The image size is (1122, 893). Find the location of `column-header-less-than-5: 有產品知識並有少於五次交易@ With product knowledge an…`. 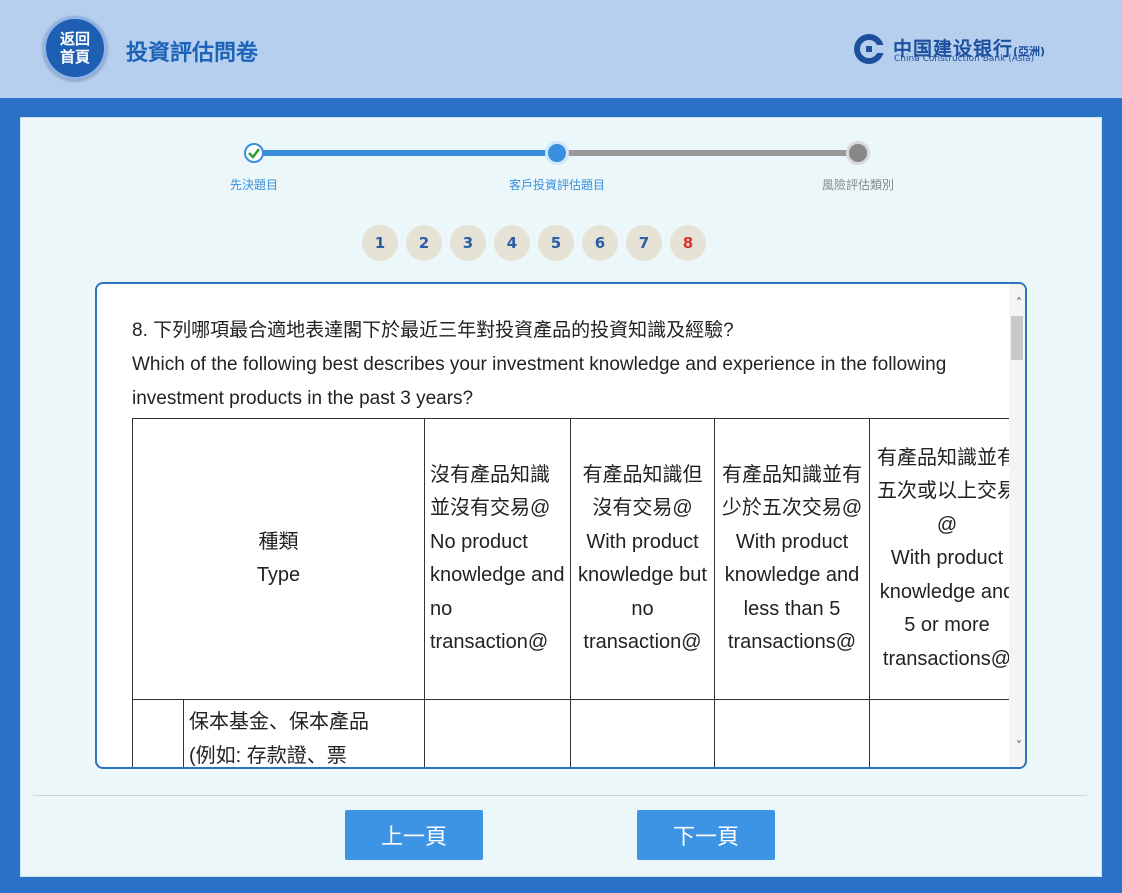

column-header-less-than-5: 有產品知識並有少於五次交易@ With product knowledge an… is located at coordinates (792, 559).